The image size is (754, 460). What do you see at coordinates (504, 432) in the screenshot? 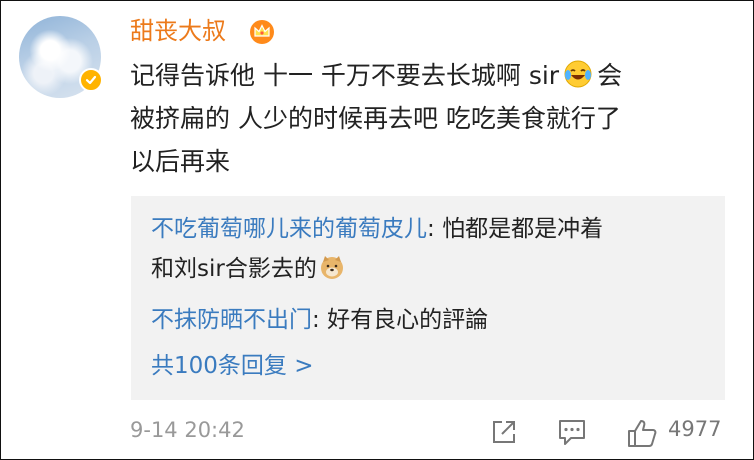
I see `share-icon` at bounding box center [504, 432].